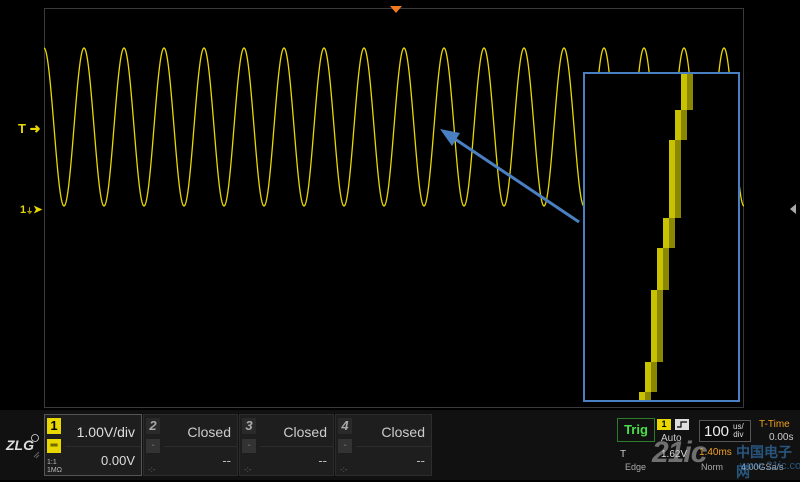 This screenshot has width=800, height=482. Describe the element at coordinates (664, 424) in the screenshot. I see `trigger-source: 1` at that location.